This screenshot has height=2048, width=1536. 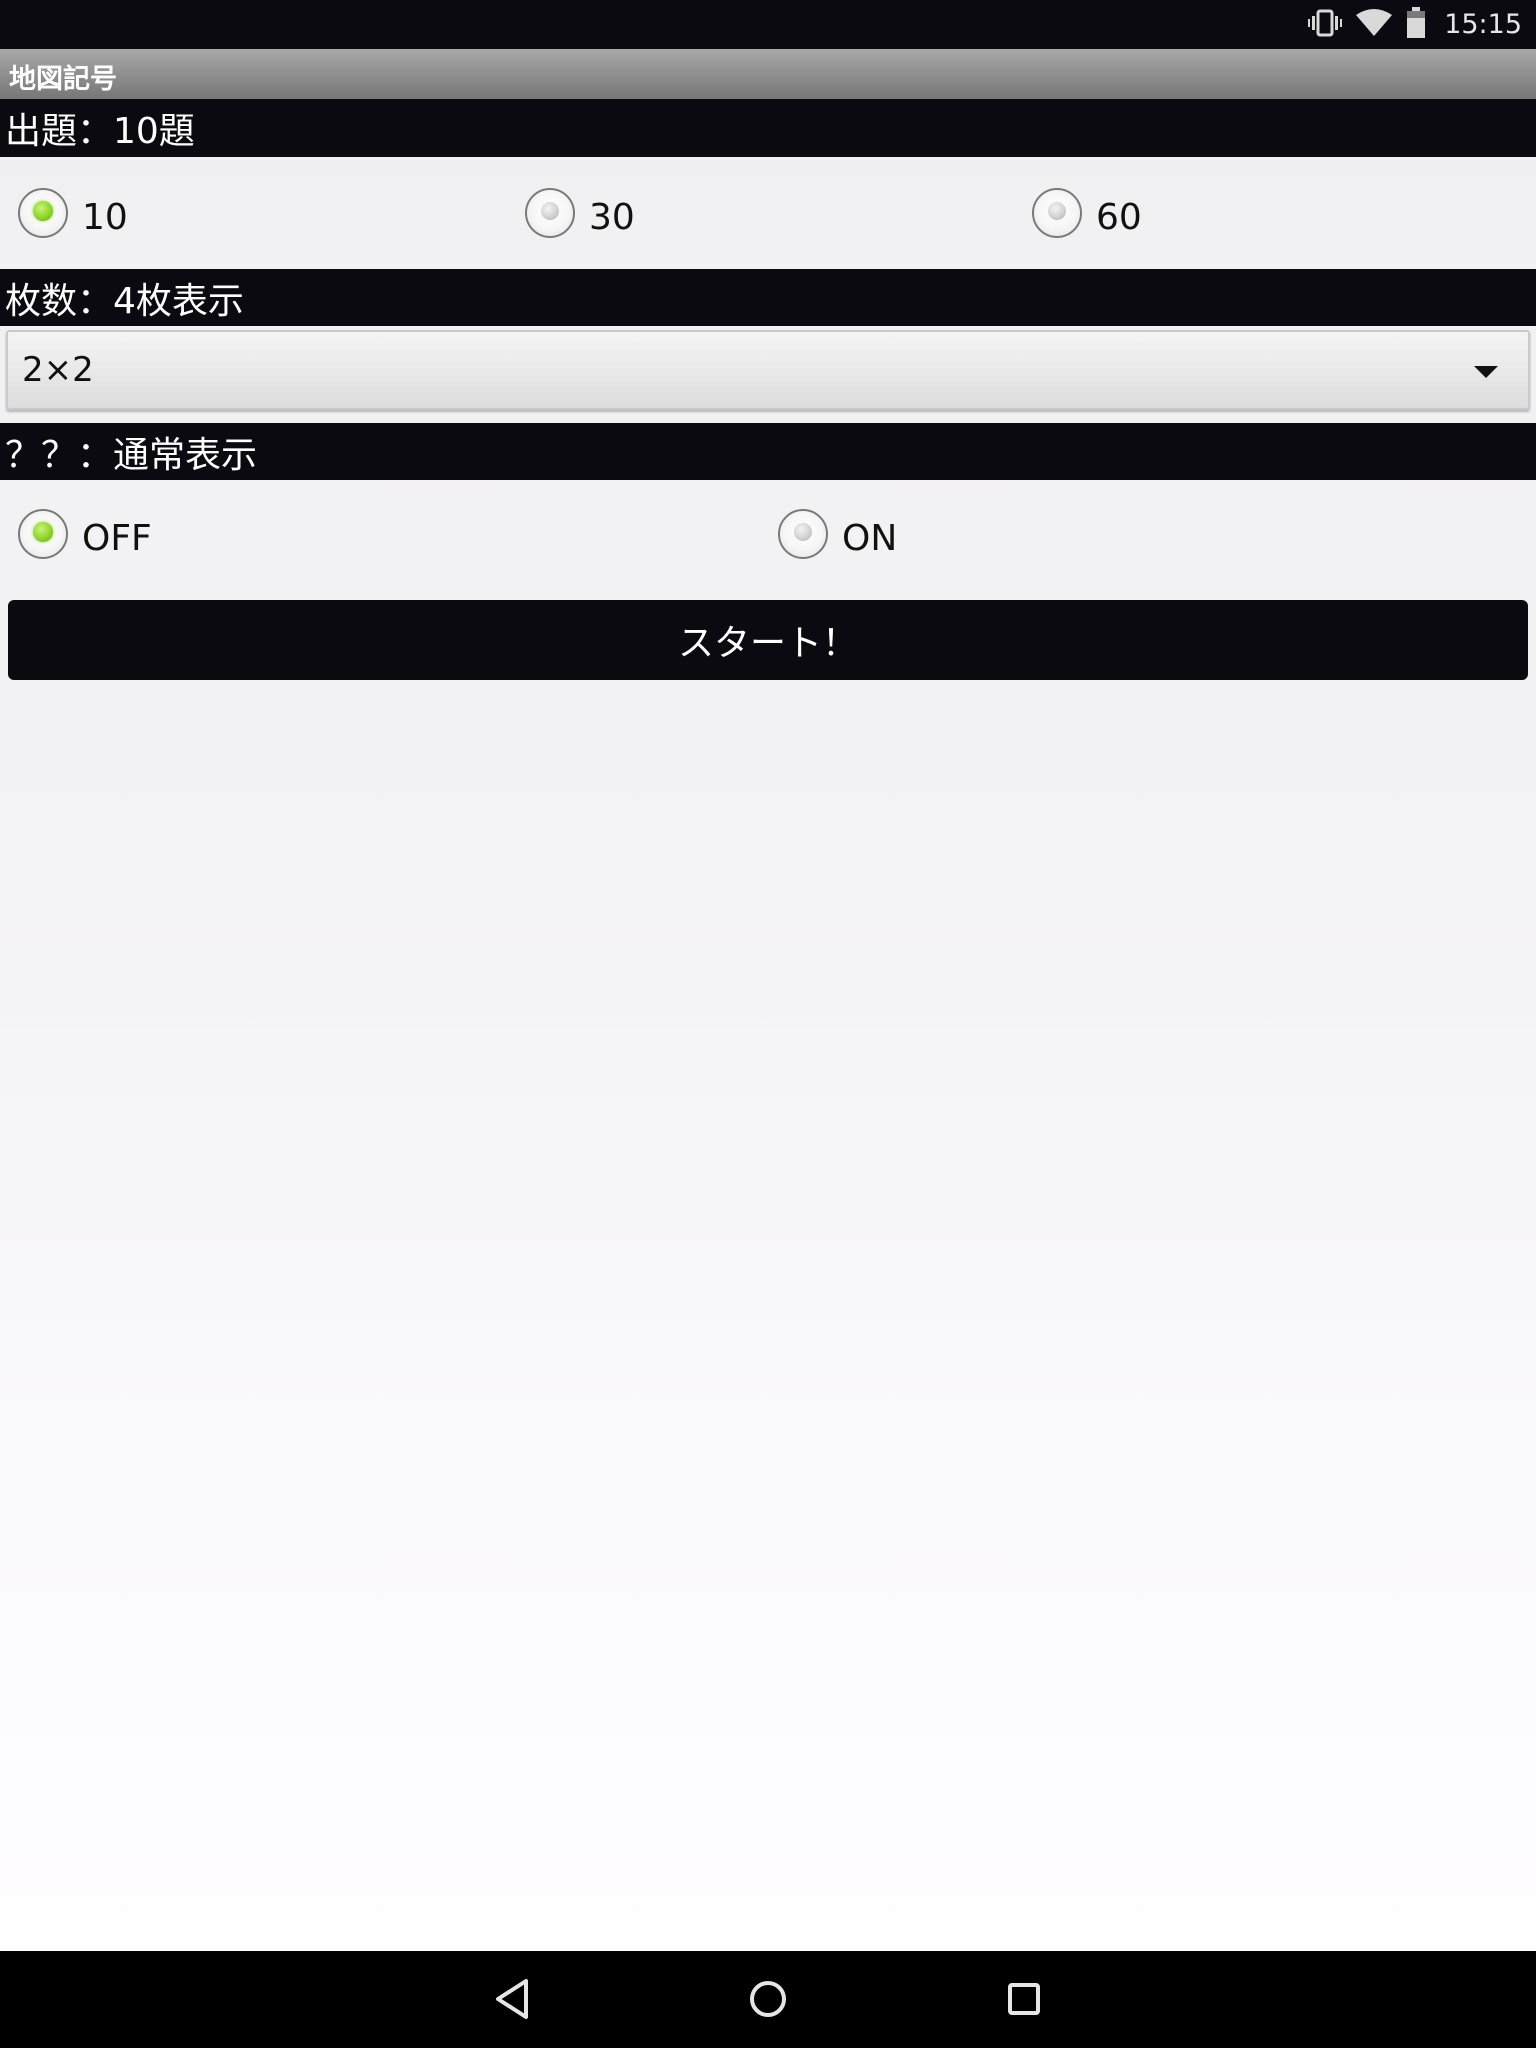 I want to click on radio-display-off: OFF, so click(x=85, y=534).